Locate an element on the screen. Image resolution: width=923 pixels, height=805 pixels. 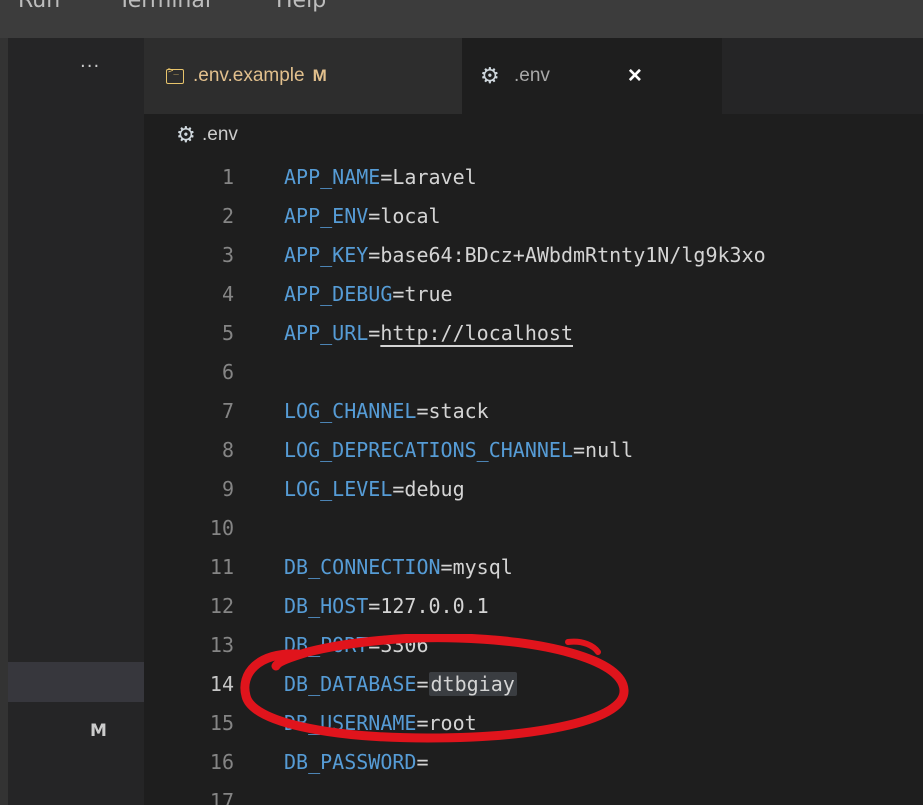
code-text: DB_USERNAME=root is located at coordinates (380, 723).